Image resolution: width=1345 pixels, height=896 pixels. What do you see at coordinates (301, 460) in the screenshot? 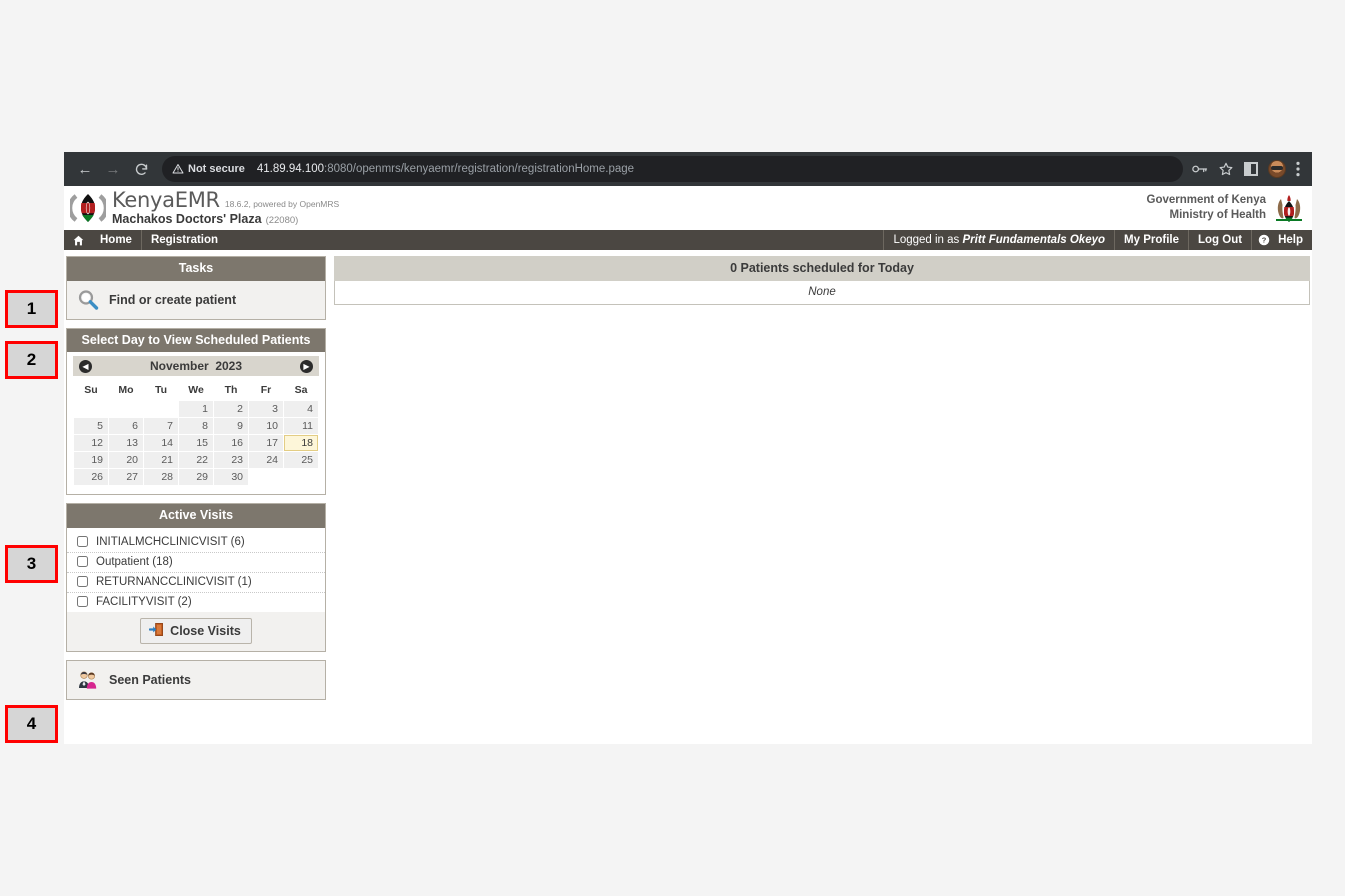
I see `calendar-day-25: 25` at bounding box center [301, 460].